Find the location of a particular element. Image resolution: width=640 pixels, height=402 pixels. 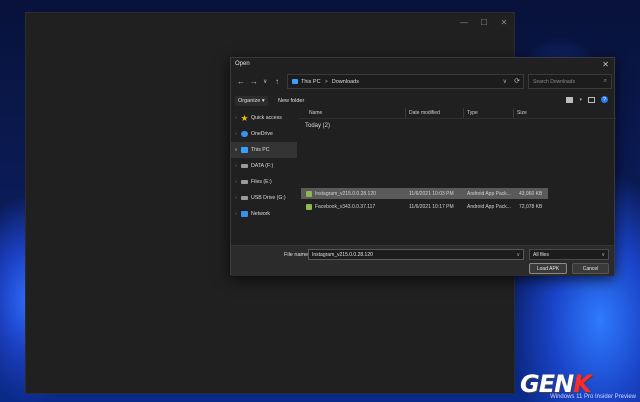

dialog-close-button: ✕ is located at coordinates (605, 64).